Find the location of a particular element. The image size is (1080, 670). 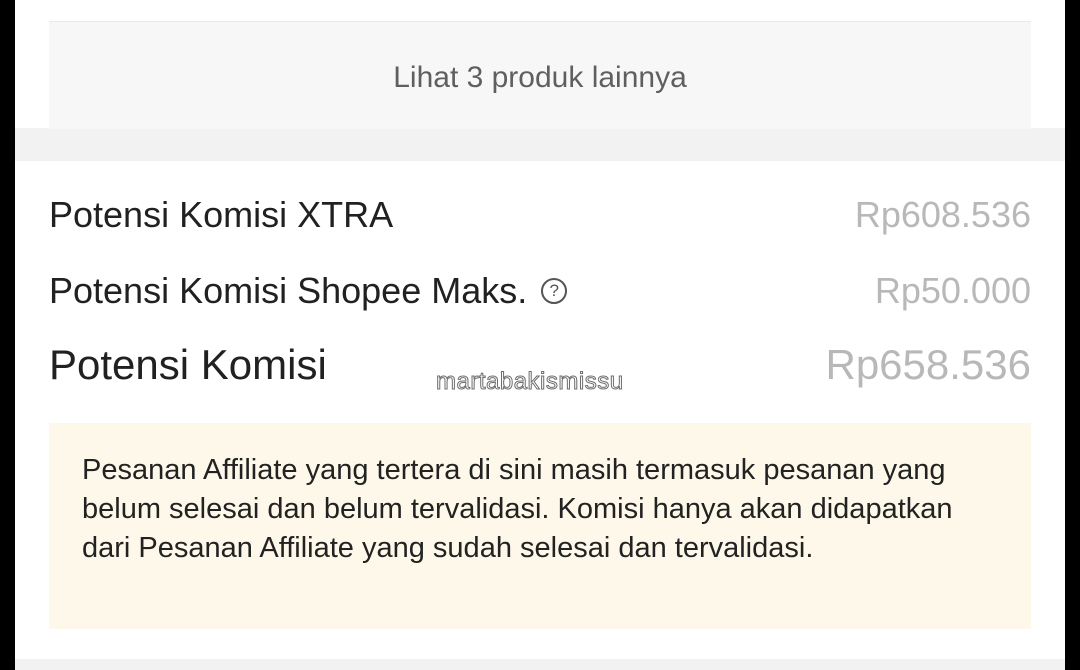

commission-shopee-max-row: Potensi Komisi Shopee Maks. ? Rp50.000 is located at coordinates (540, 291).